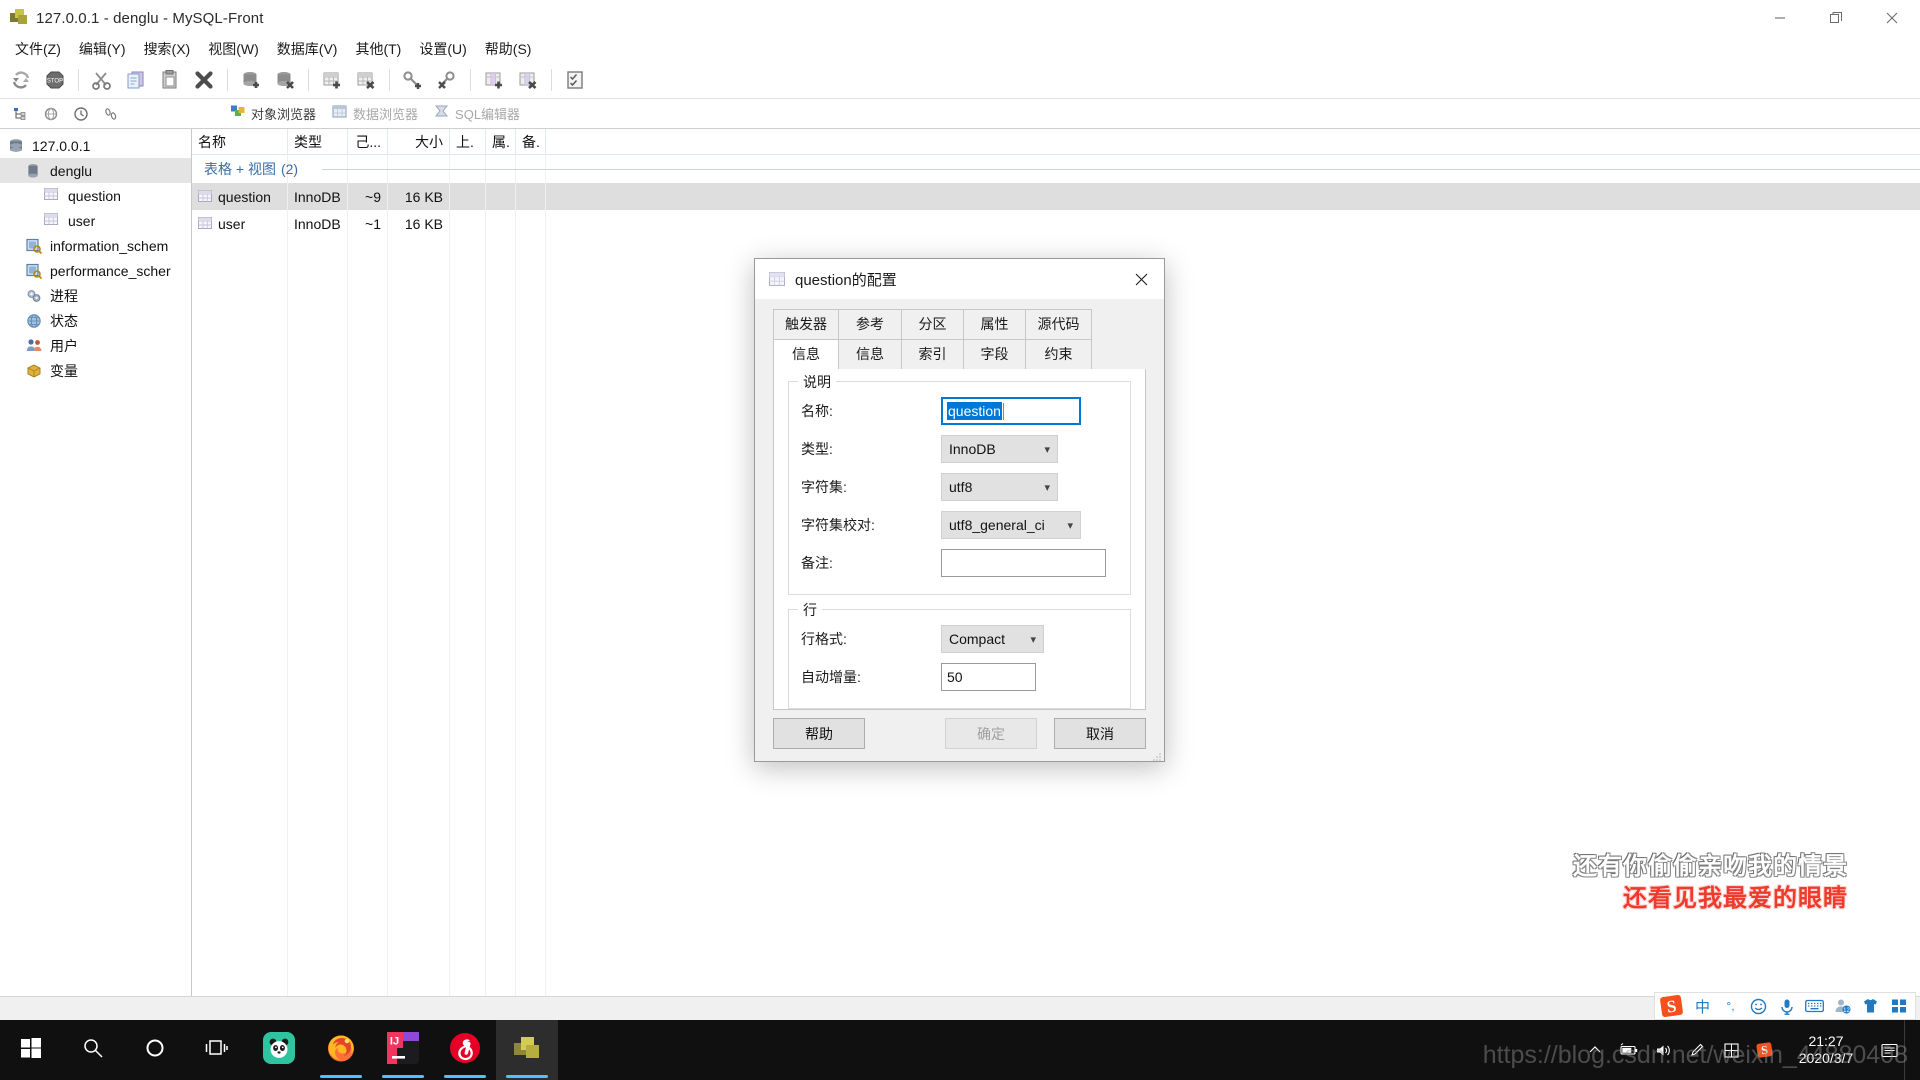 This screenshot has height=1080, width=1920. What do you see at coordinates (988, 677) in the screenshot?
I see `auto-increment-input: 50` at bounding box center [988, 677].